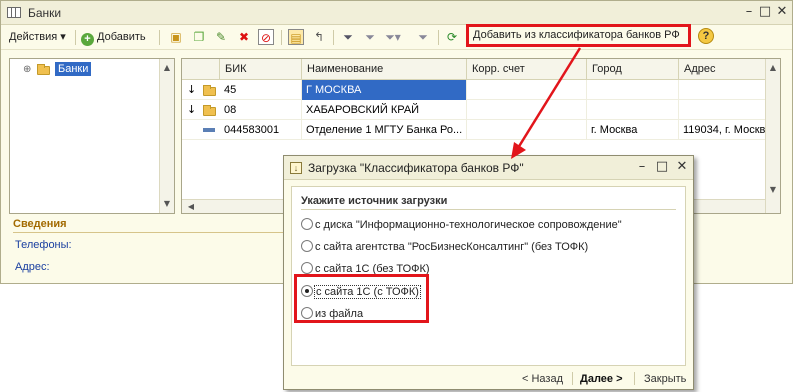 The image size is (793, 392). I want to click on level-up-icon: ↰, so click(319, 37).